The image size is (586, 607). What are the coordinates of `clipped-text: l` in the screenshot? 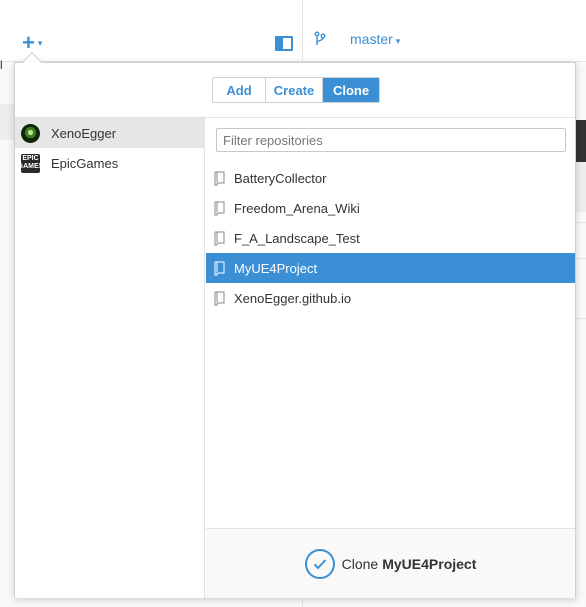 It's located at (1, 65).